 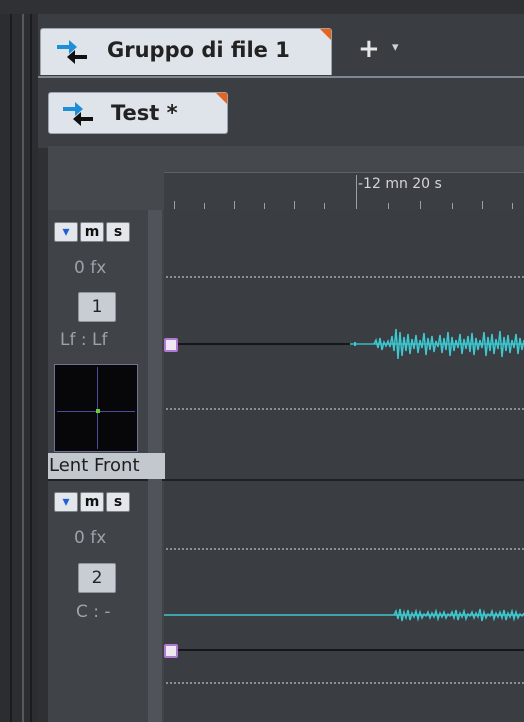 What do you see at coordinates (78, 114) in the screenshot?
I see `project-icon` at bounding box center [78, 114].